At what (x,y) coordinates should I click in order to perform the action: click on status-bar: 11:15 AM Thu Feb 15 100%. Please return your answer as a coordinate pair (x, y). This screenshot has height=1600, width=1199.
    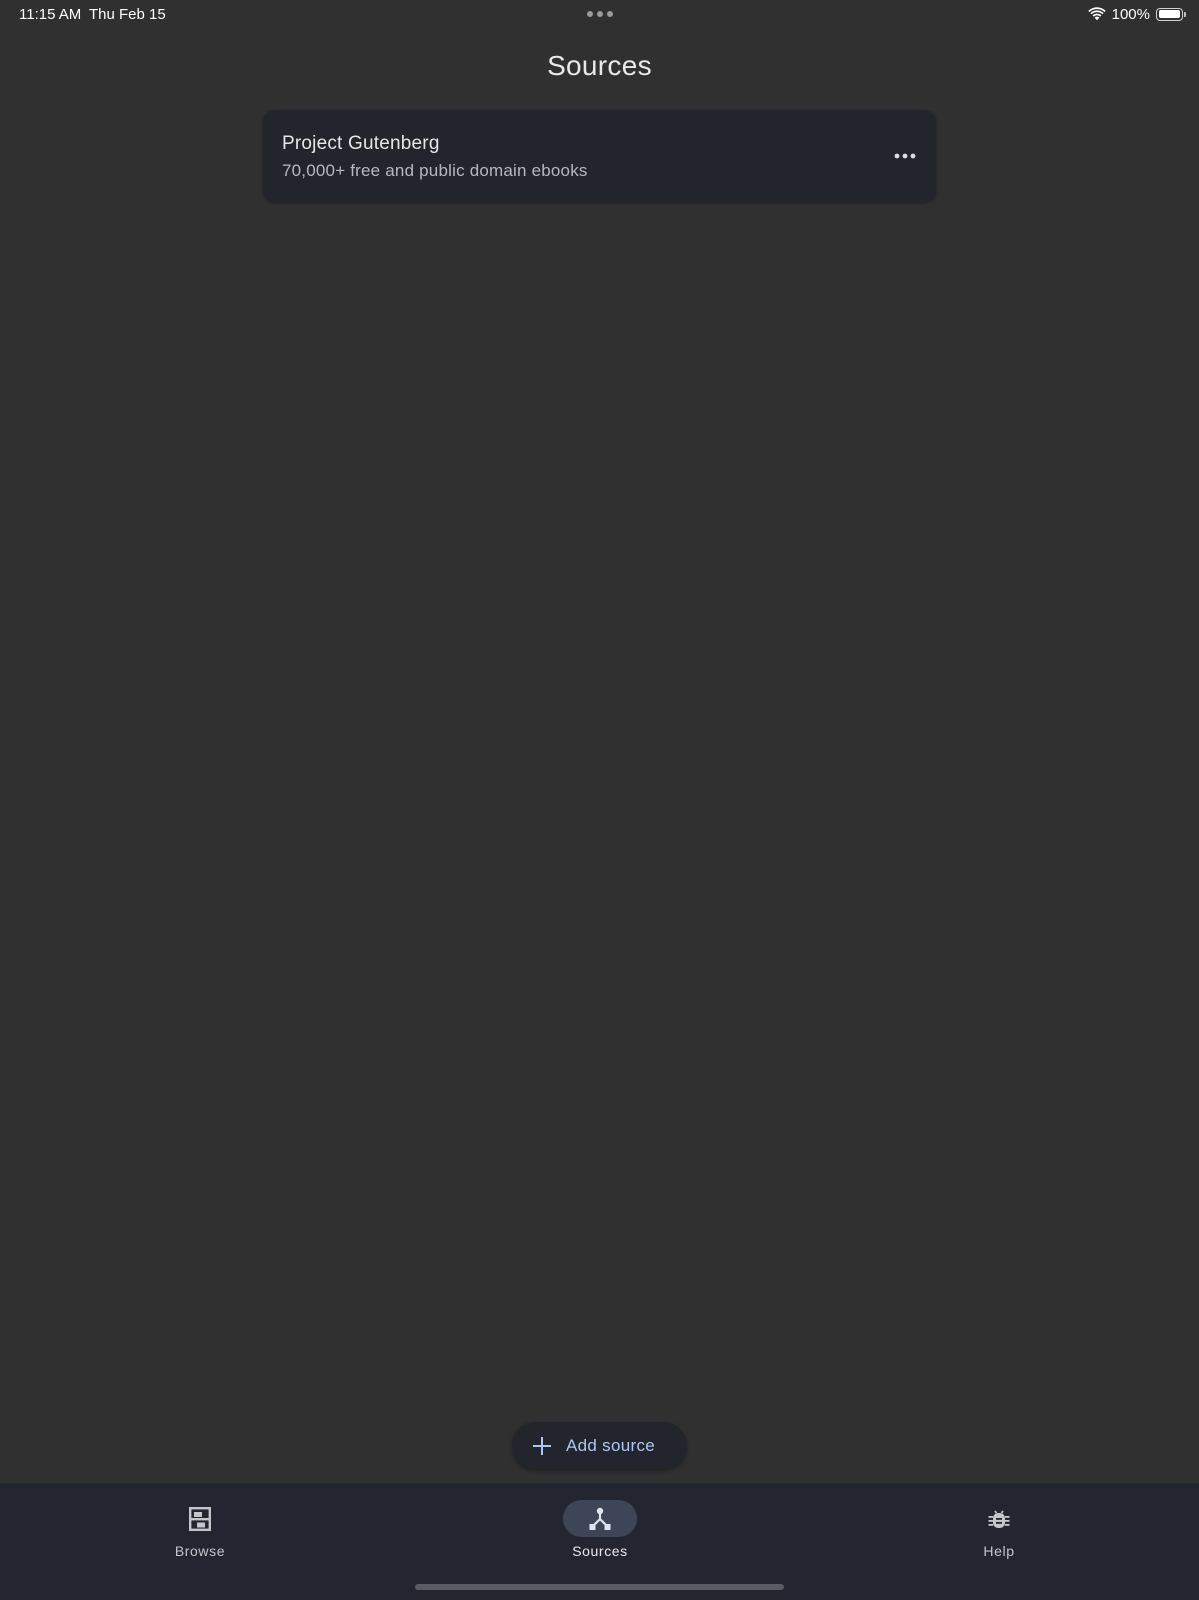
    Looking at the image, I should click on (599, 14).